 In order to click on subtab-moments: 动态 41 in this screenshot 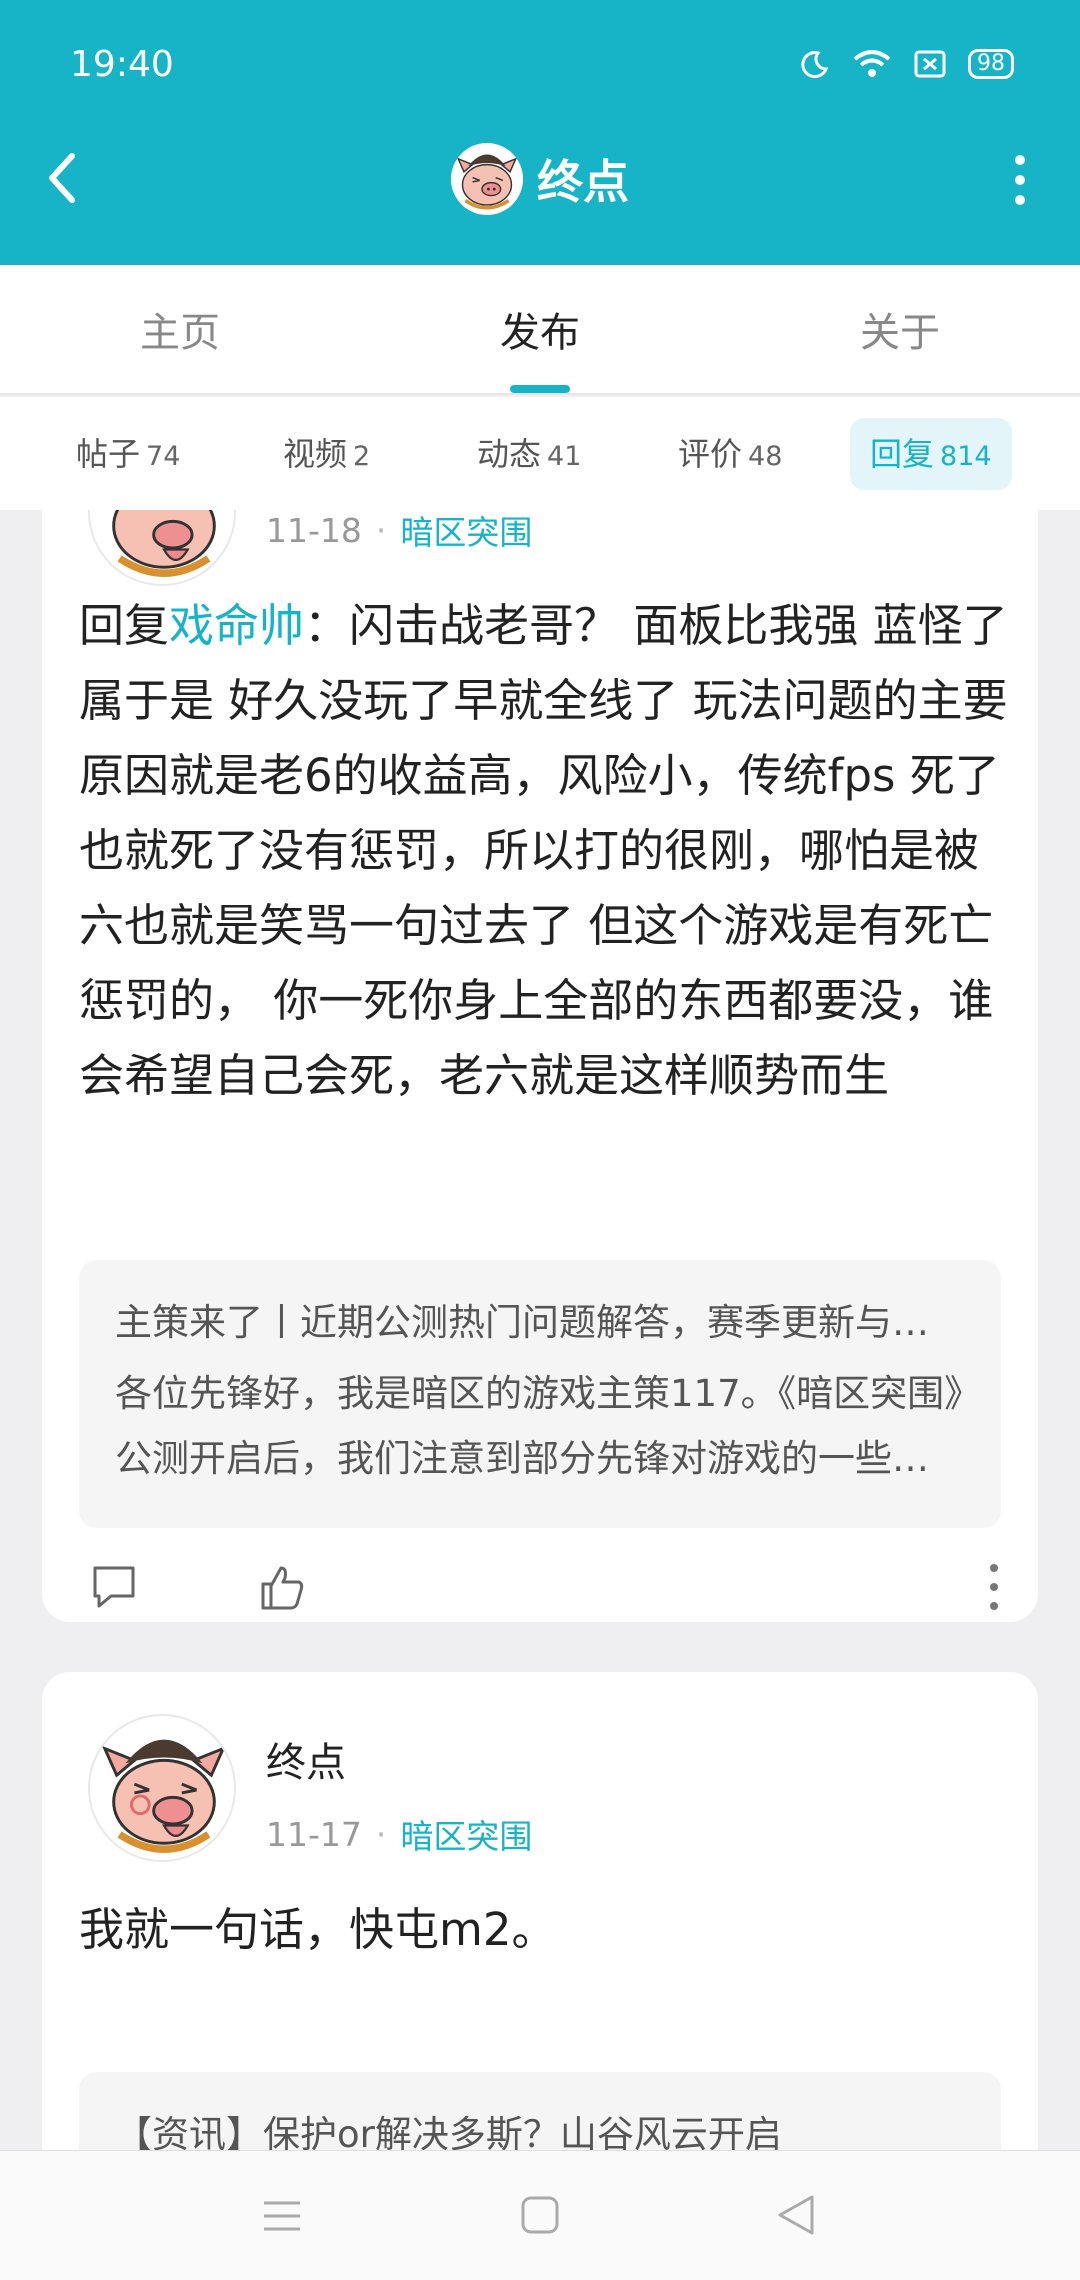, I will do `click(529, 454)`.